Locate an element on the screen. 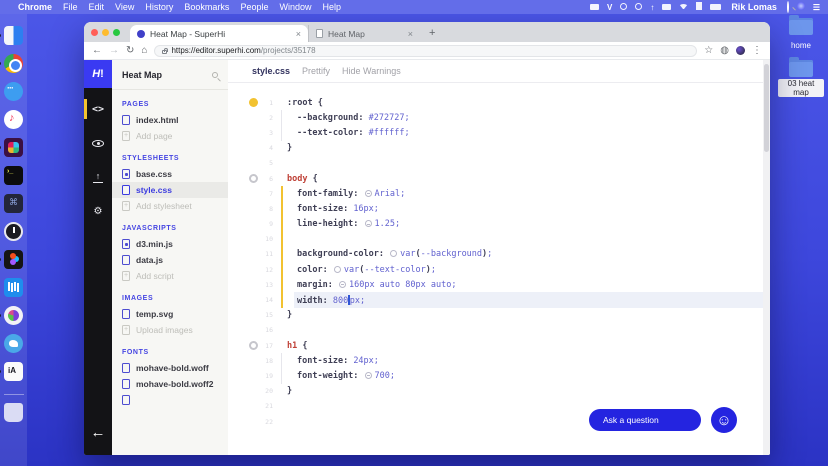 The height and width of the screenshot is (466, 828). upload-arrow-icon: ↑ is located at coordinates (652, 7).